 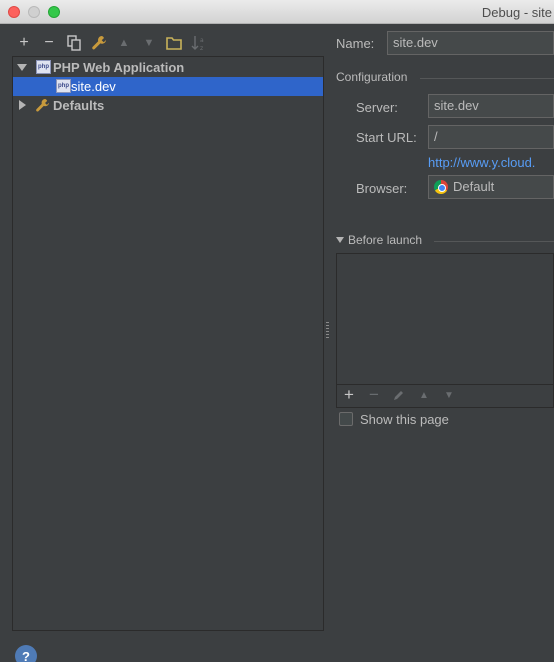 I want to click on name-label: Name:, so click(x=355, y=43).